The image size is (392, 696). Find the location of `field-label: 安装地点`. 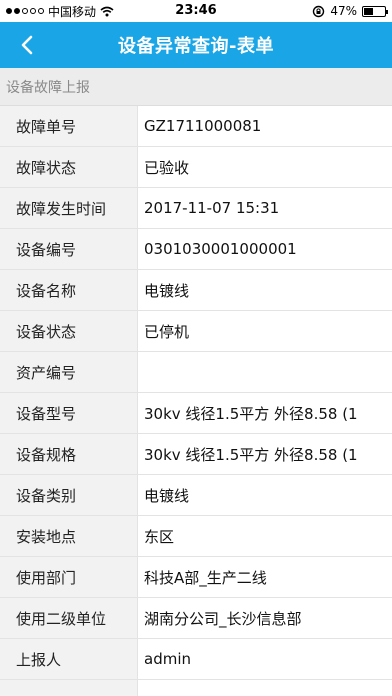

field-label: 安装地点 is located at coordinates (69, 536).